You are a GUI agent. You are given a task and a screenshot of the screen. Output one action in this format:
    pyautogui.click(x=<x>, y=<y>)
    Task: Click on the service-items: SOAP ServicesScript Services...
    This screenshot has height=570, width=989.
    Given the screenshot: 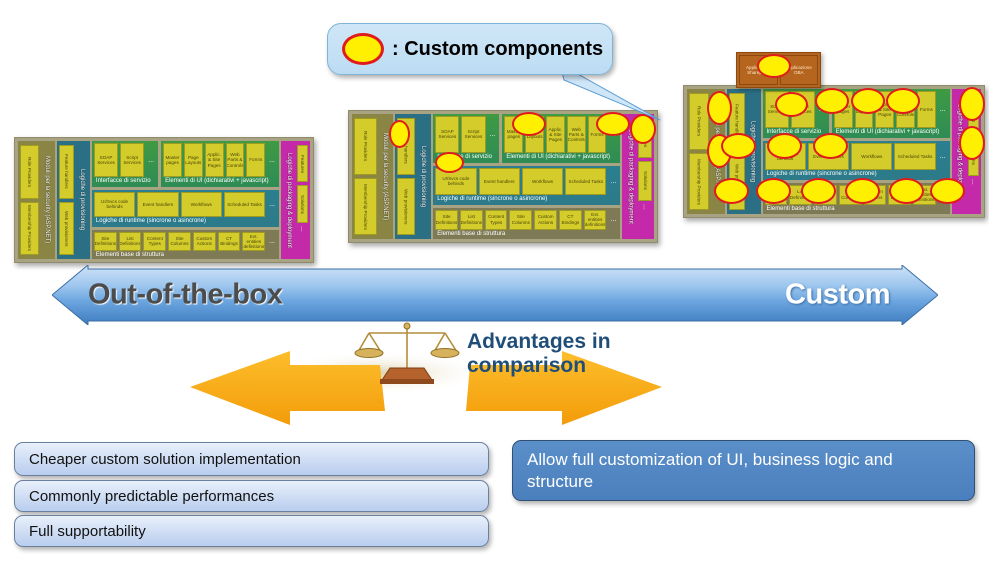 What is the action you would take?
    pyautogui.click(x=466, y=134)
    